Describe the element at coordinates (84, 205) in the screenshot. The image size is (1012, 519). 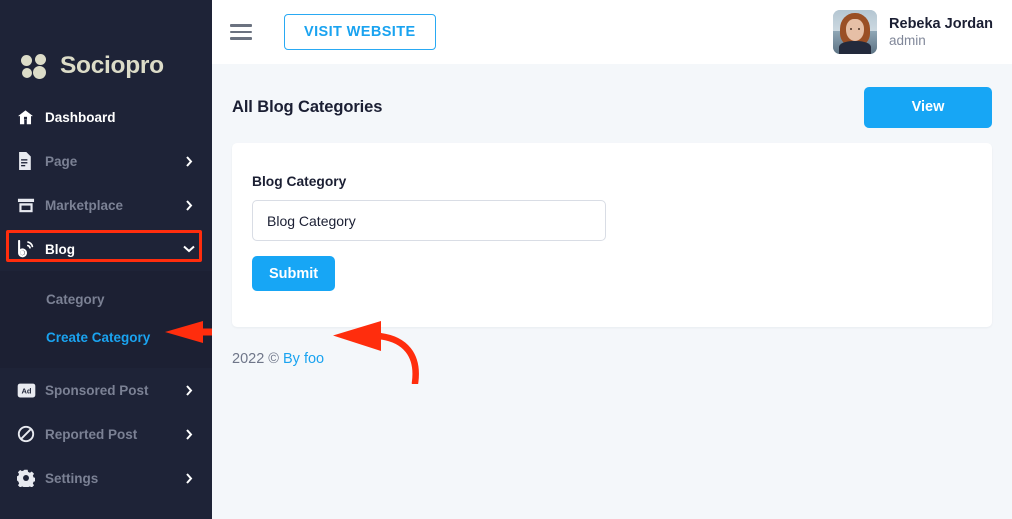
I see `sidebar-item-label: Marketplace` at that location.